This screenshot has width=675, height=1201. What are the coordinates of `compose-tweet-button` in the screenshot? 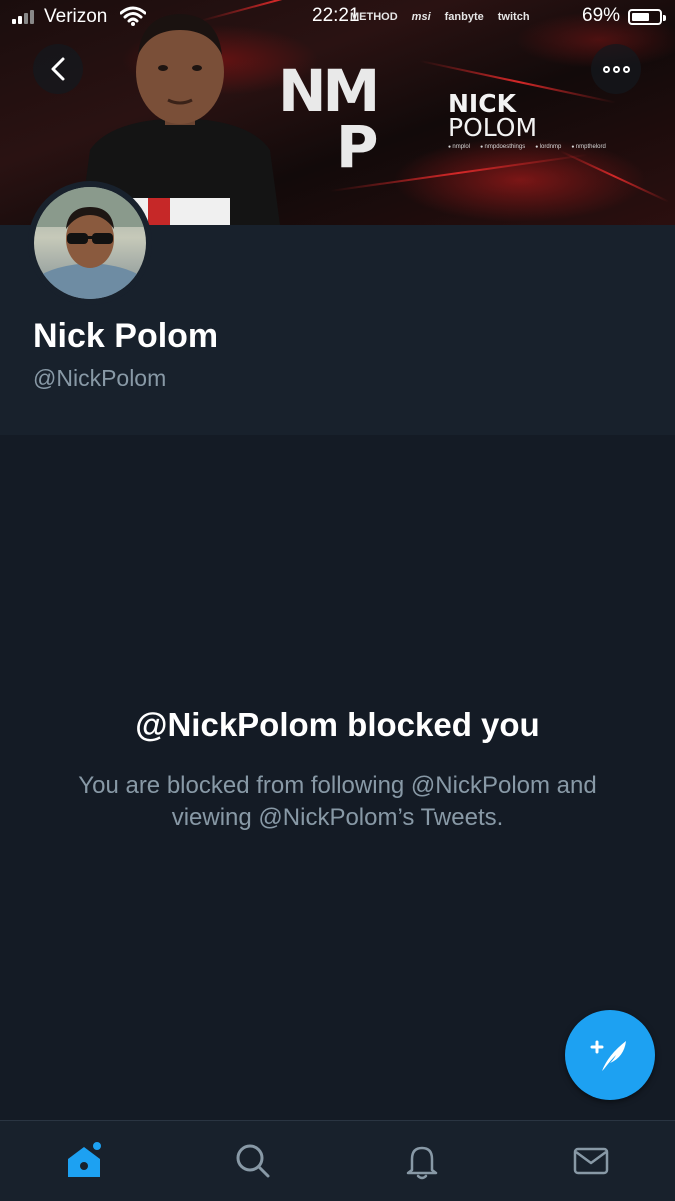 It's located at (610, 1055).